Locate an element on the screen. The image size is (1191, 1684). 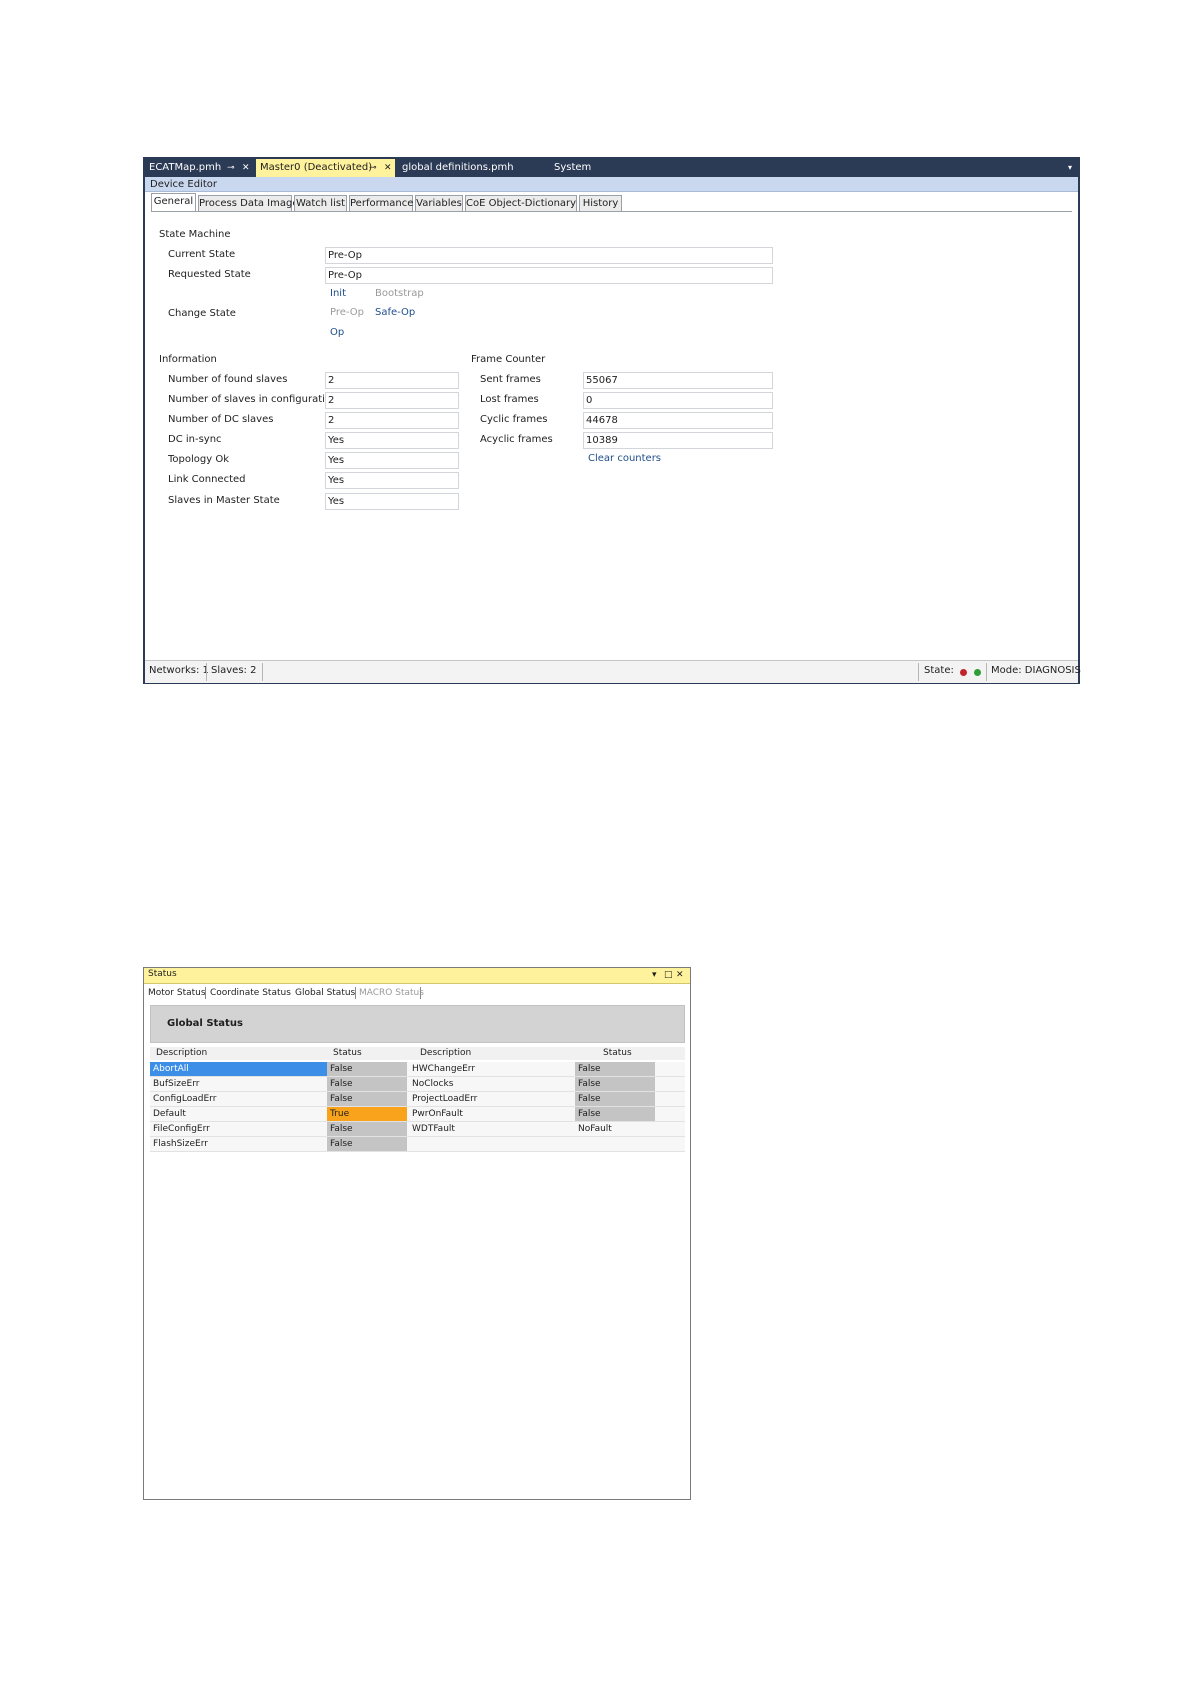
change-state-label: Change State is located at coordinates (202, 313).